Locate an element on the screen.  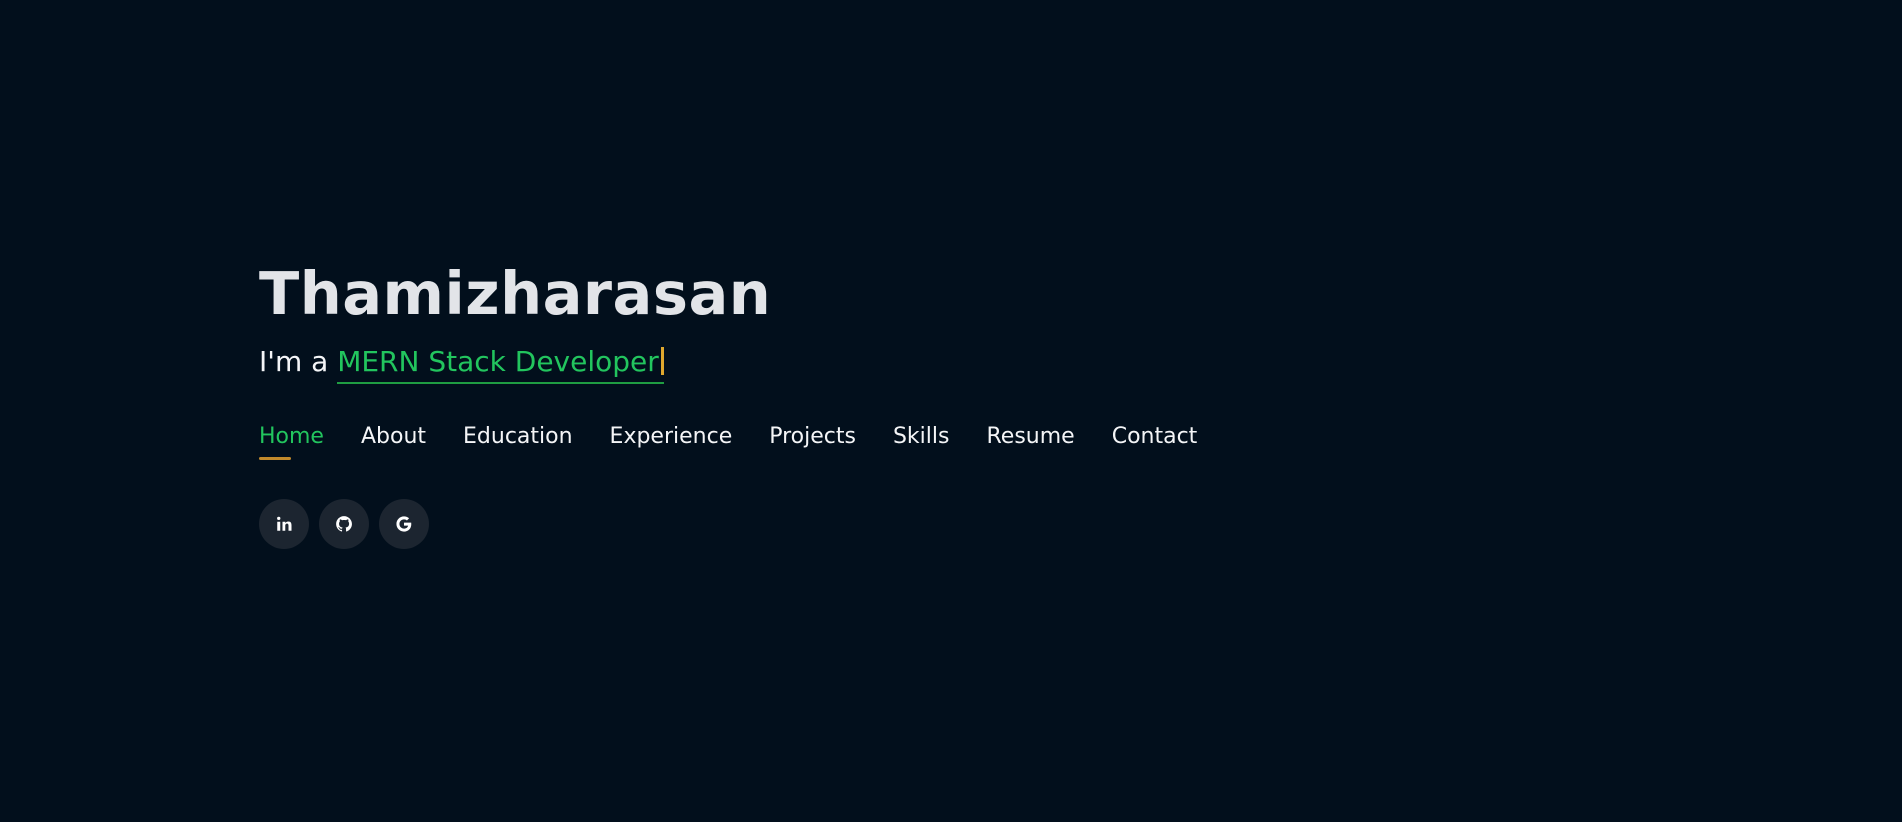
nav-item-contact: Contact is located at coordinates (1155, 437).